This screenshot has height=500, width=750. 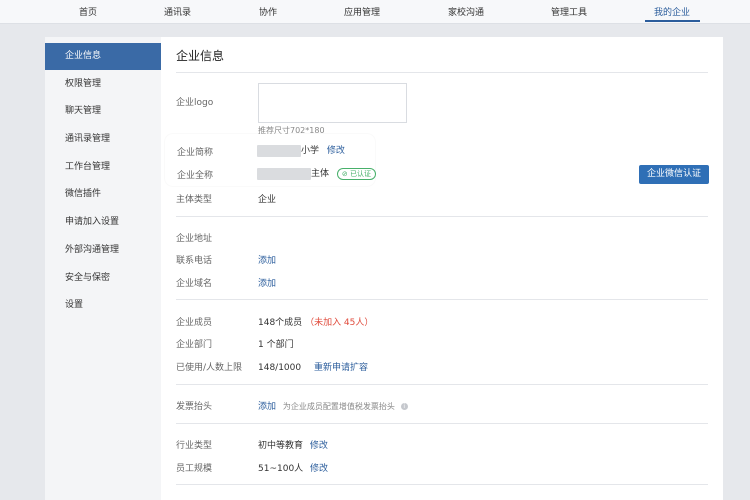 What do you see at coordinates (267, 200) in the screenshot?
I see `entity-type-value: 企业` at bounding box center [267, 200].